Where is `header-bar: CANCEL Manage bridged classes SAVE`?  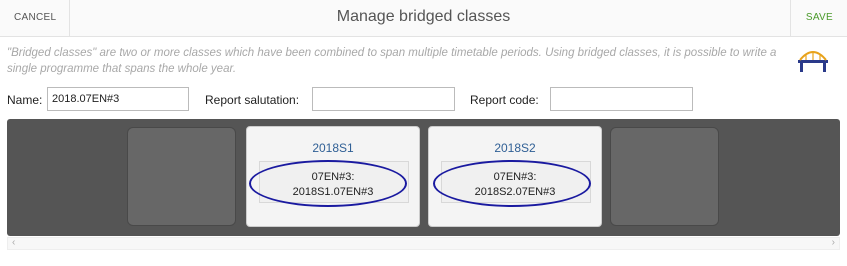 header-bar: CANCEL Manage bridged classes SAVE is located at coordinates (423, 18).